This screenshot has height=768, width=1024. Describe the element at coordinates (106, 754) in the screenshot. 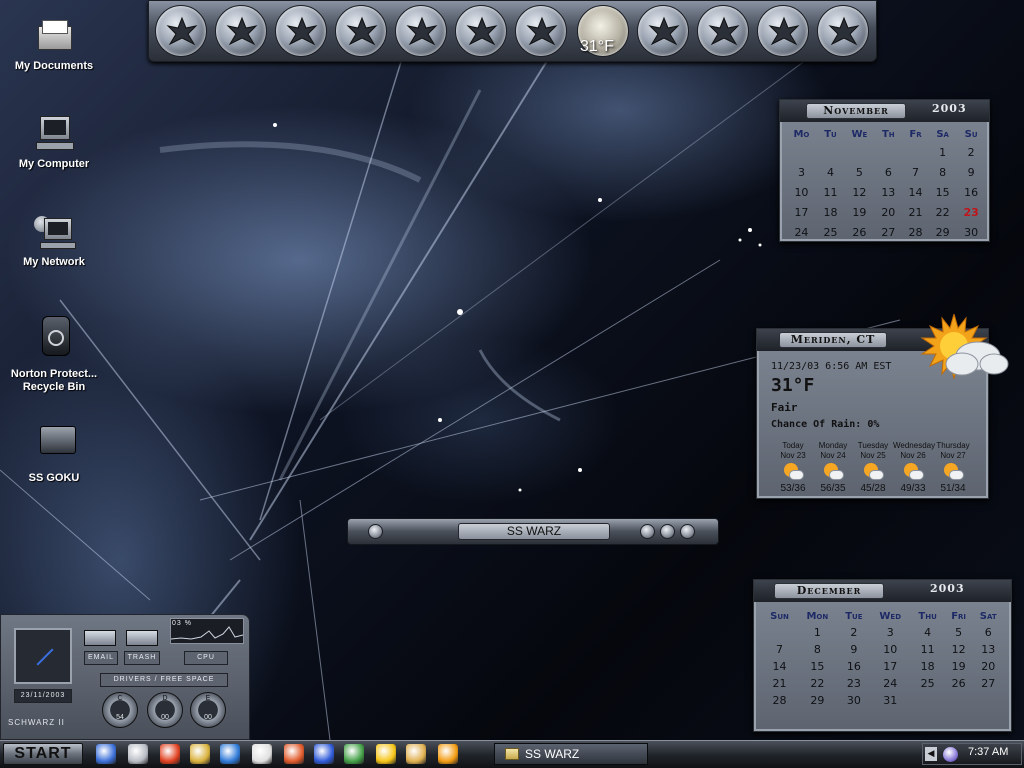

I see `quick-launch-ie-icon` at that location.